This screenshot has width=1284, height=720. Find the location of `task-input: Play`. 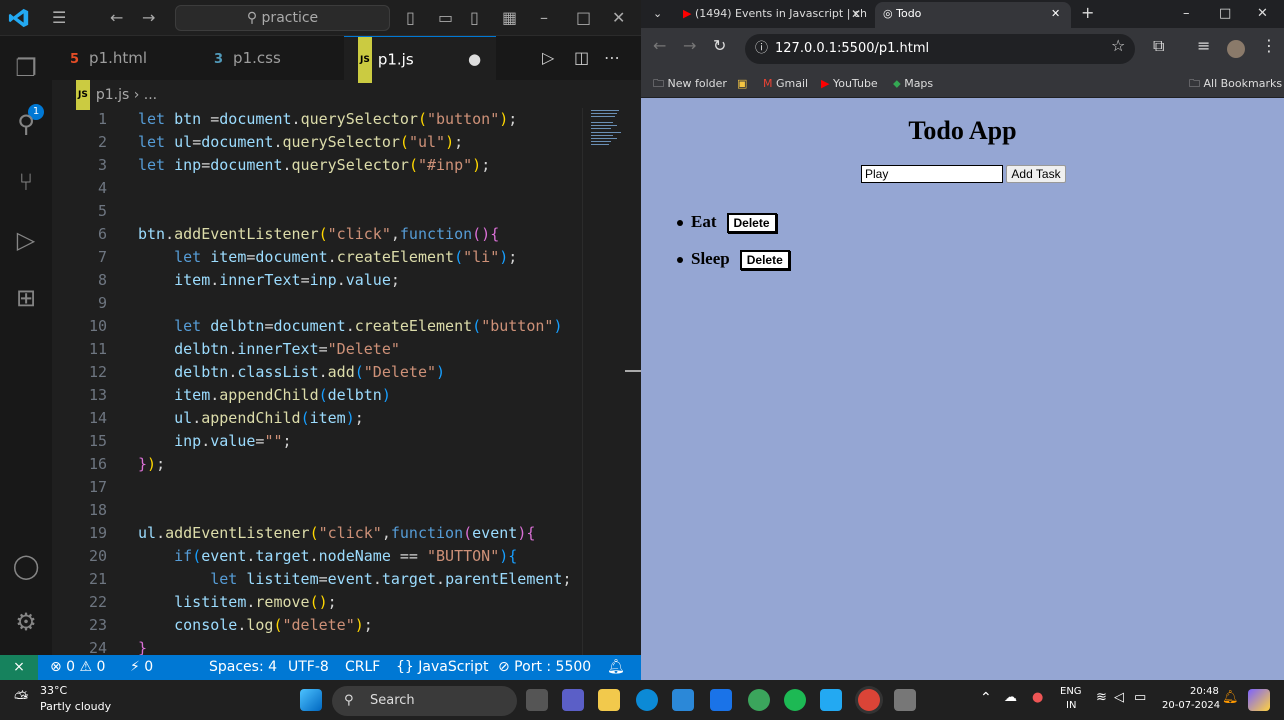

task-input: Play is located at coordinates (932, 174).